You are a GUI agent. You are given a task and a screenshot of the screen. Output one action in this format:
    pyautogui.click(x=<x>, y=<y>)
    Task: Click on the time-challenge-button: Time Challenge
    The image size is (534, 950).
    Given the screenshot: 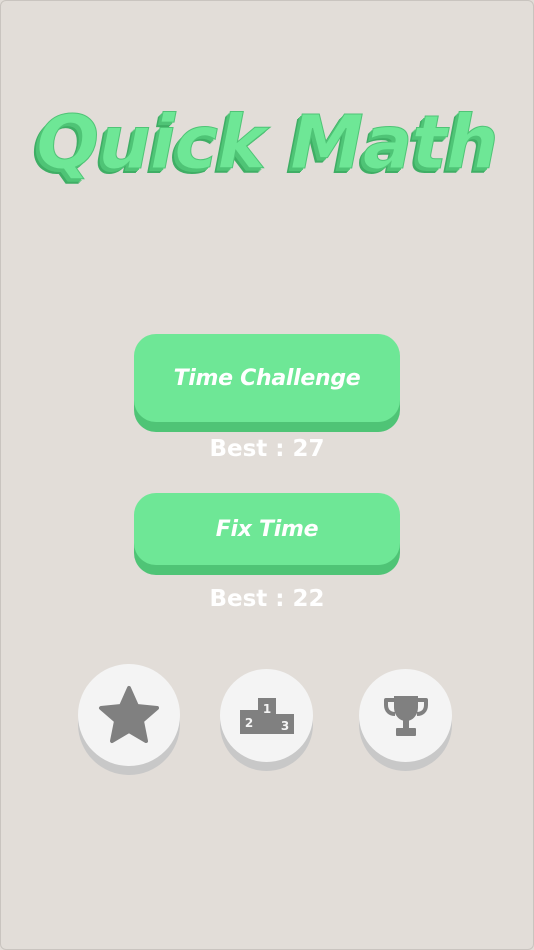 What is the action you would take?
    pyautogui.click(x=267, y=378)
    